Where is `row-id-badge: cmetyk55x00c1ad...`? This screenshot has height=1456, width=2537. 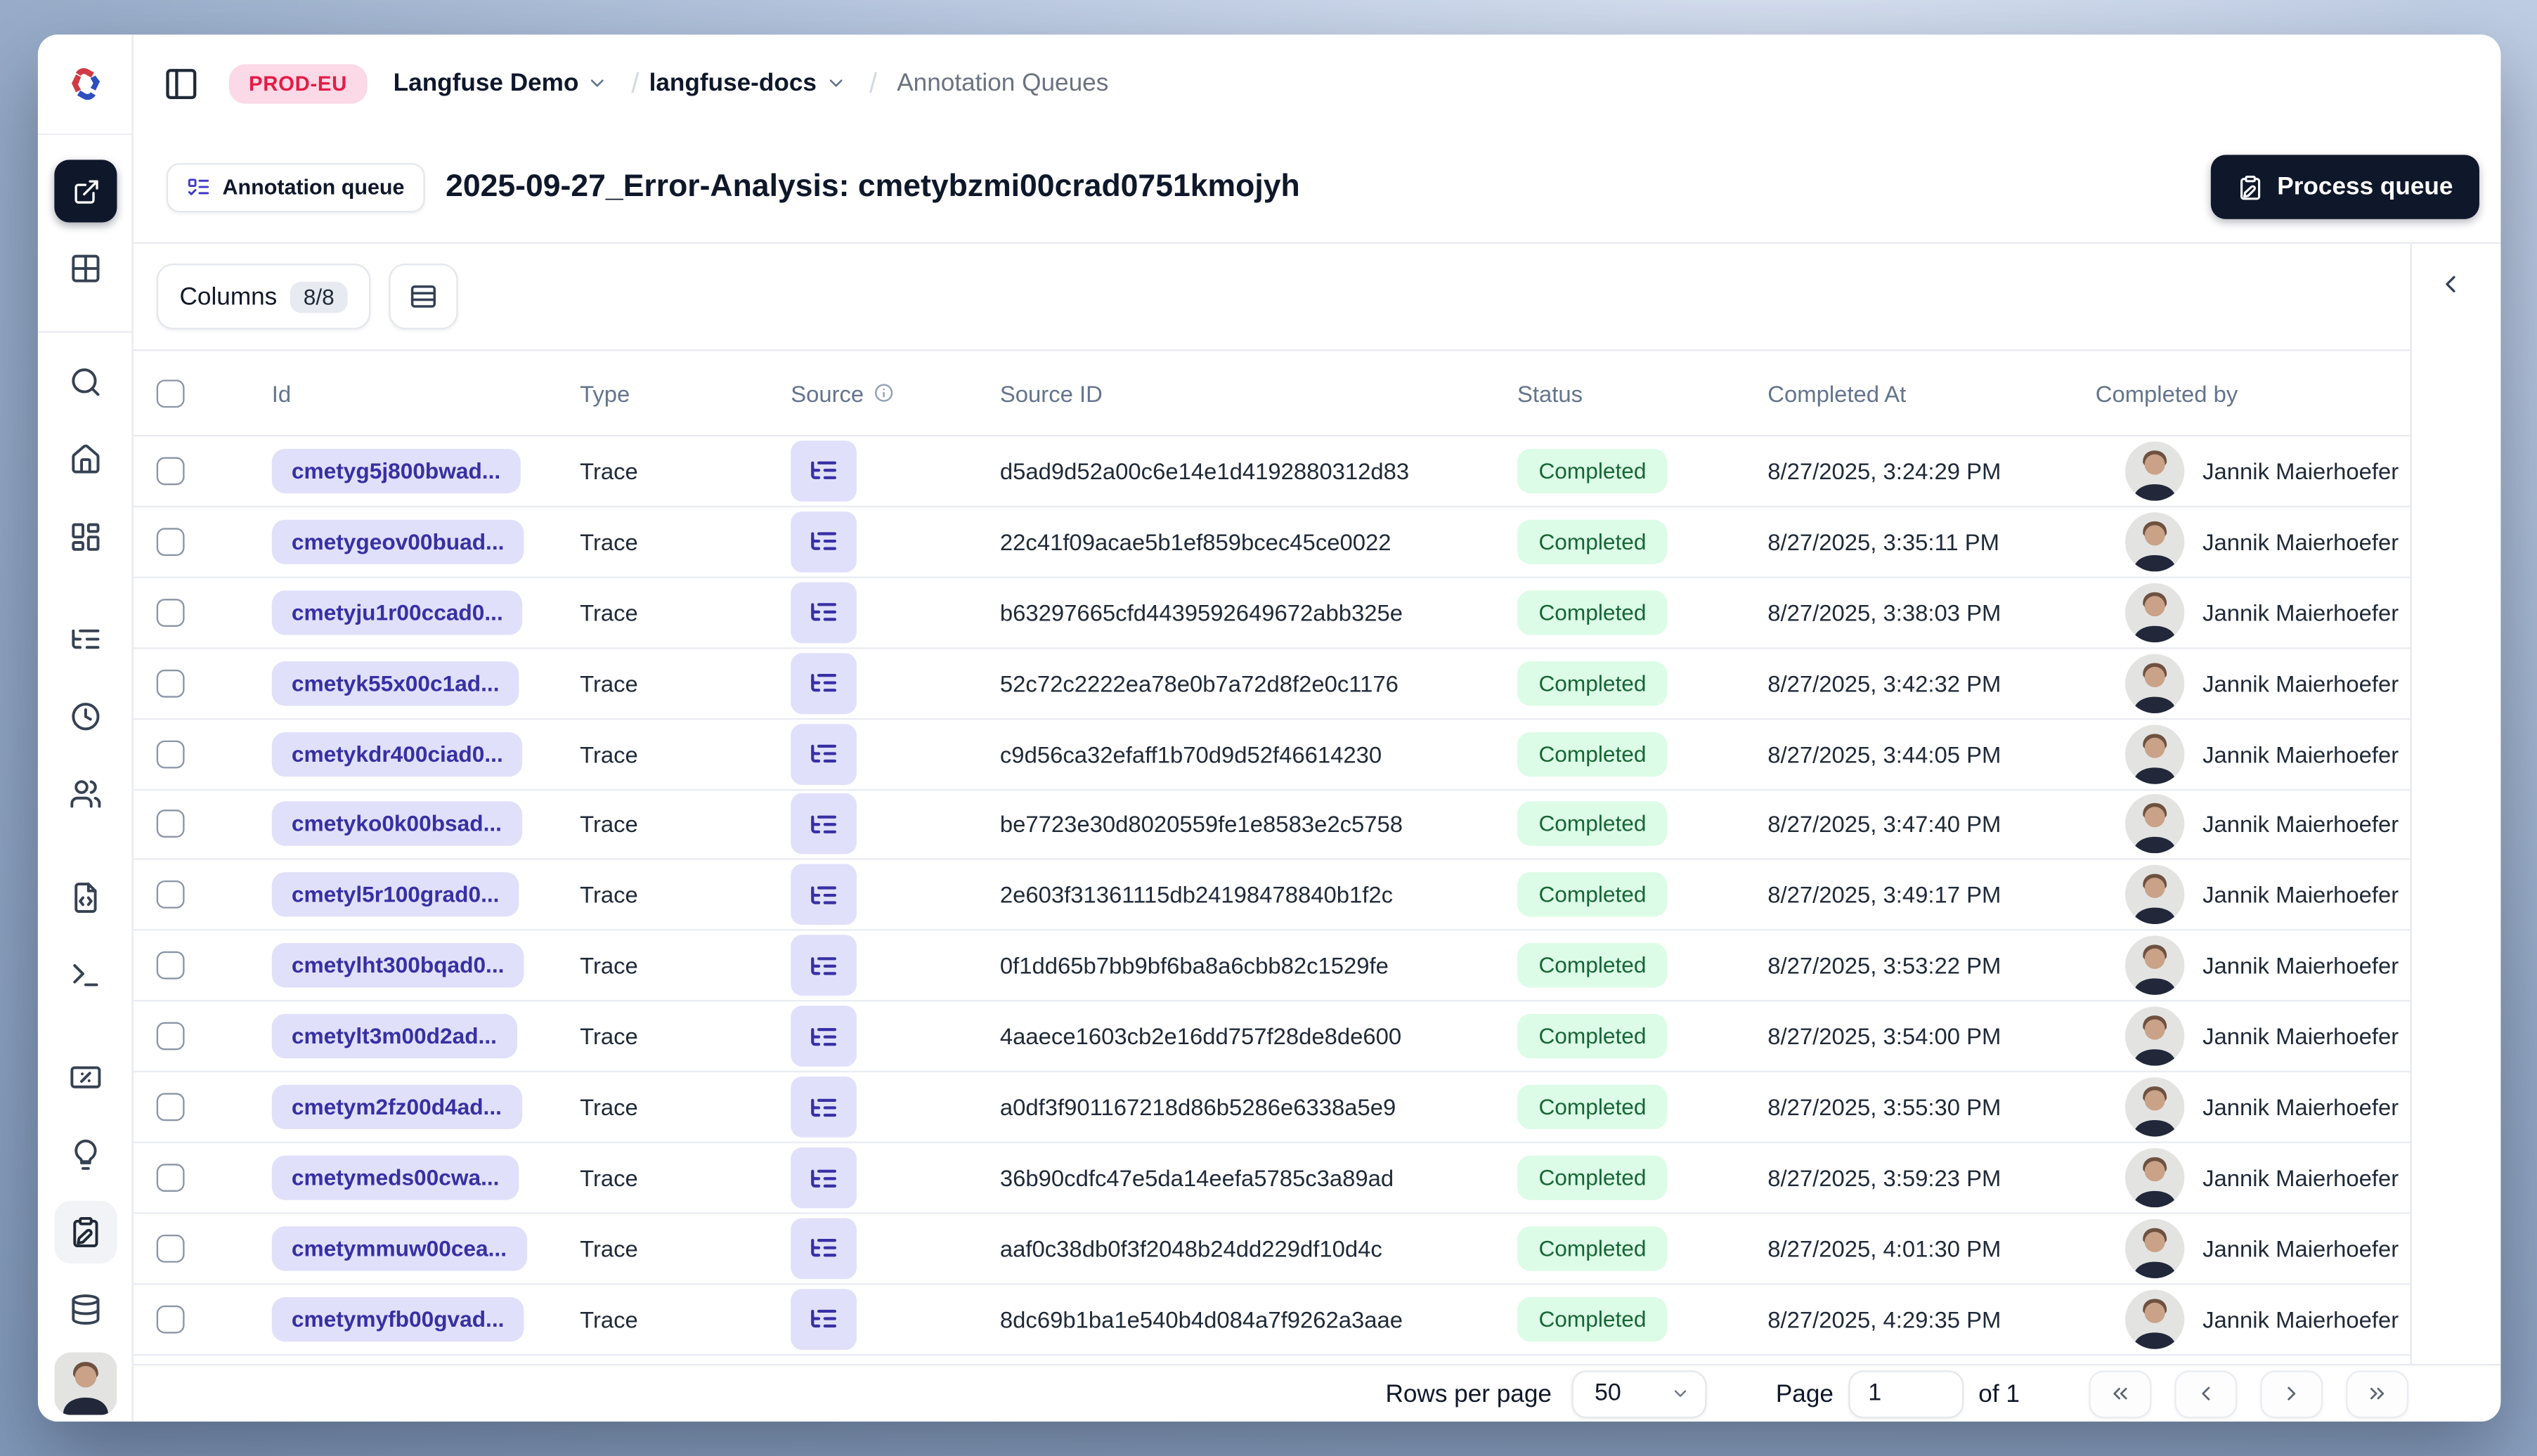 row-id-badge: cmetyk55x00c1ad... is located at coordinates (395, 683).